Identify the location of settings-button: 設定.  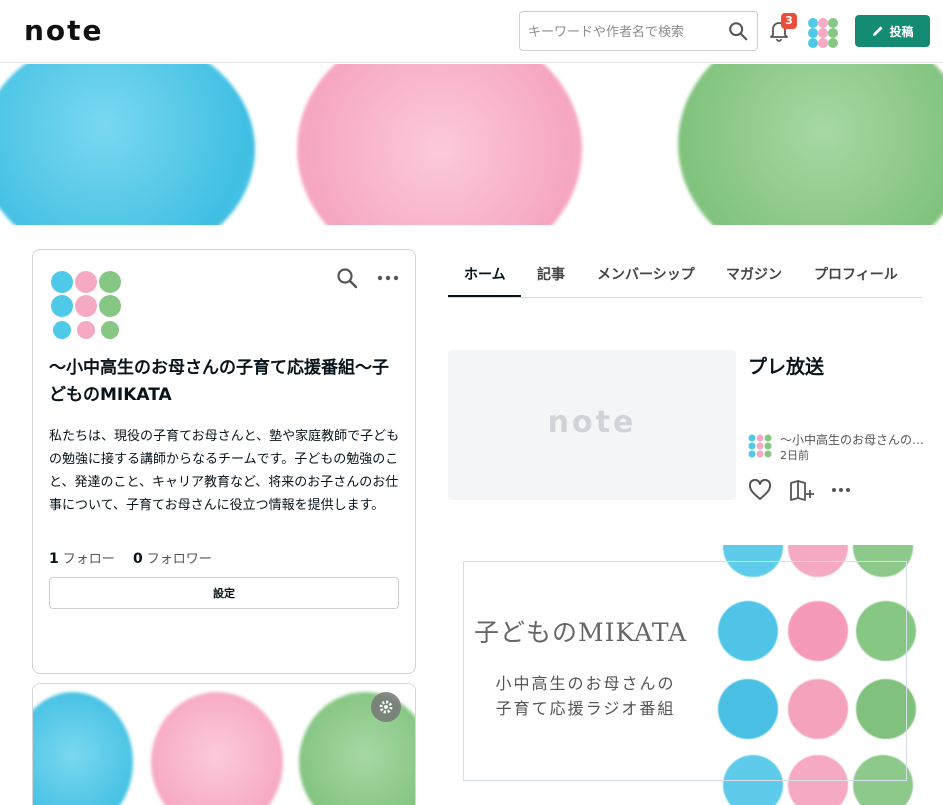
(224, 593).